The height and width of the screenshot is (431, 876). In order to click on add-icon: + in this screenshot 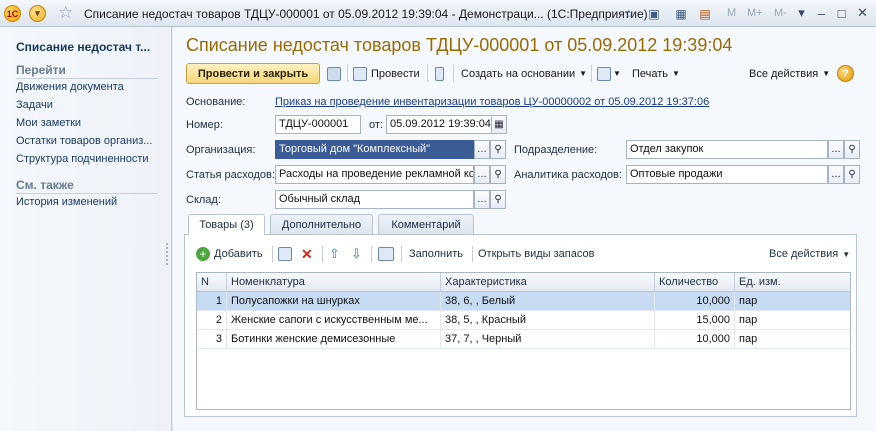, I will do `click(203, 254)`.